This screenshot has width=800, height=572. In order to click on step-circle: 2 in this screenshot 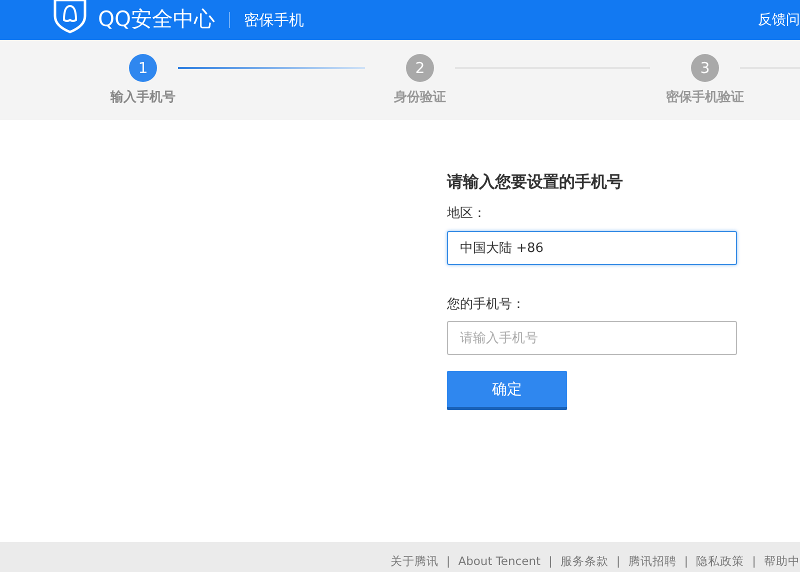, I will do `click(420, 68)`.